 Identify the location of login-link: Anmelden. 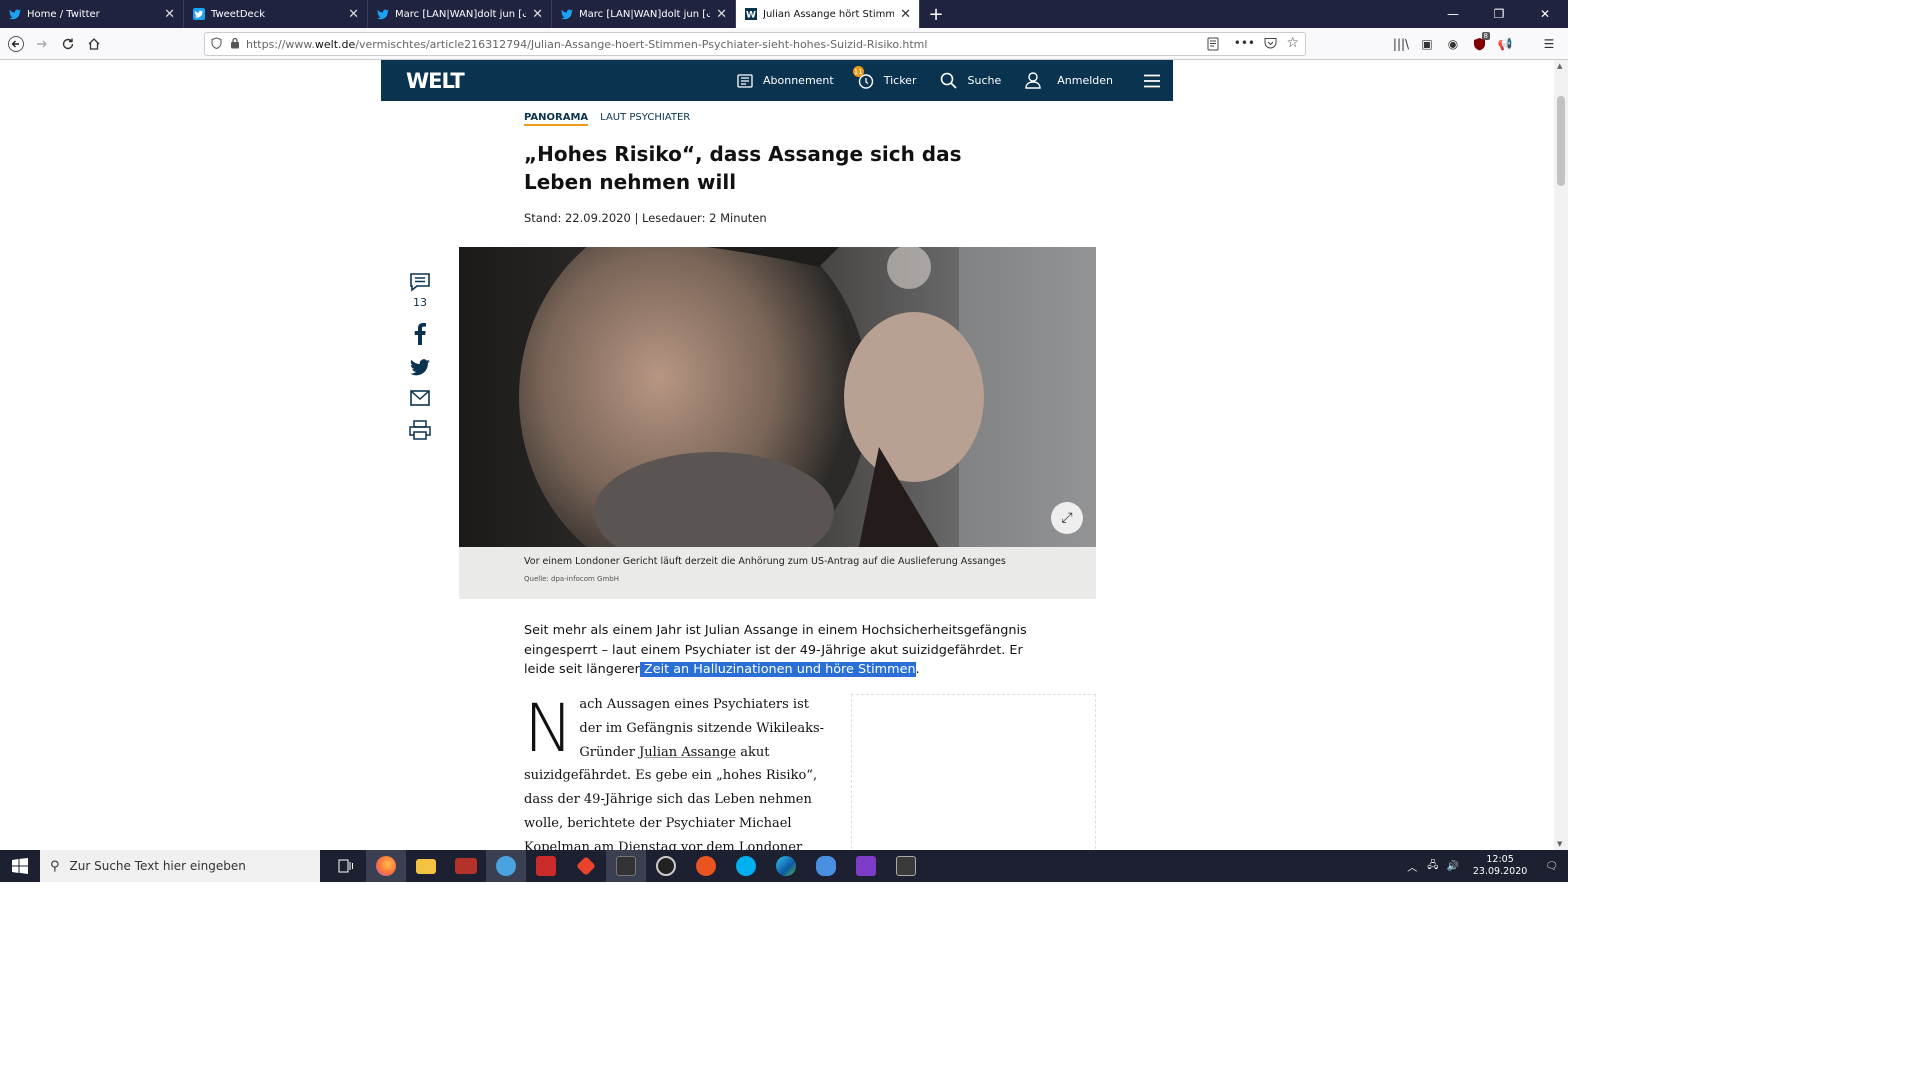
(1069, 80).